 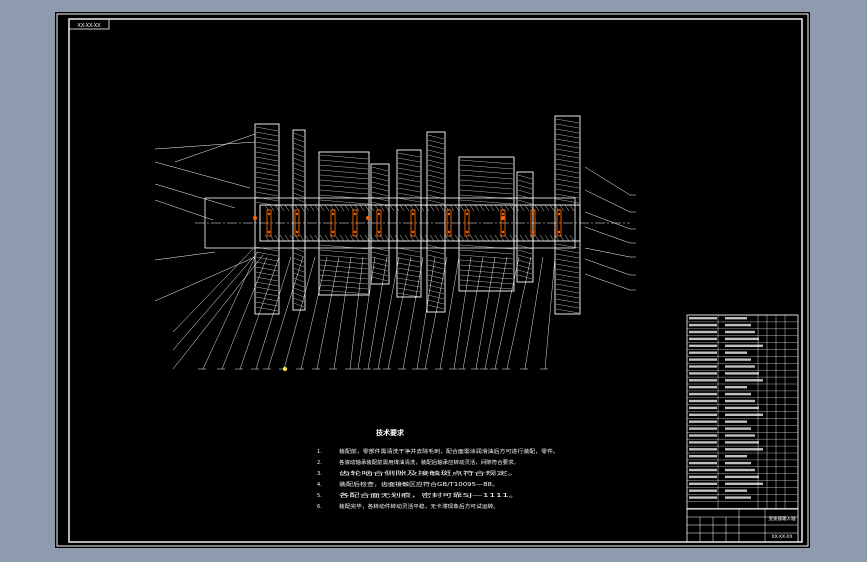 What do you see at coordinates (742, 525) in the screenshot?
I see `title-block: 变速器输入轴 XX-XX-XX` at bounding box center [742, 525].